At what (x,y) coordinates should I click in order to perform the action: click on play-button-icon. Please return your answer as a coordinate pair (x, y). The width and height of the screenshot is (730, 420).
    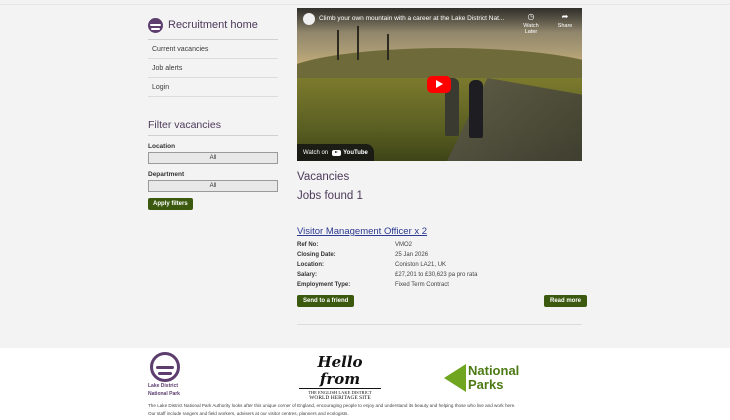
    Looking at the image, I should click on (439, 84).